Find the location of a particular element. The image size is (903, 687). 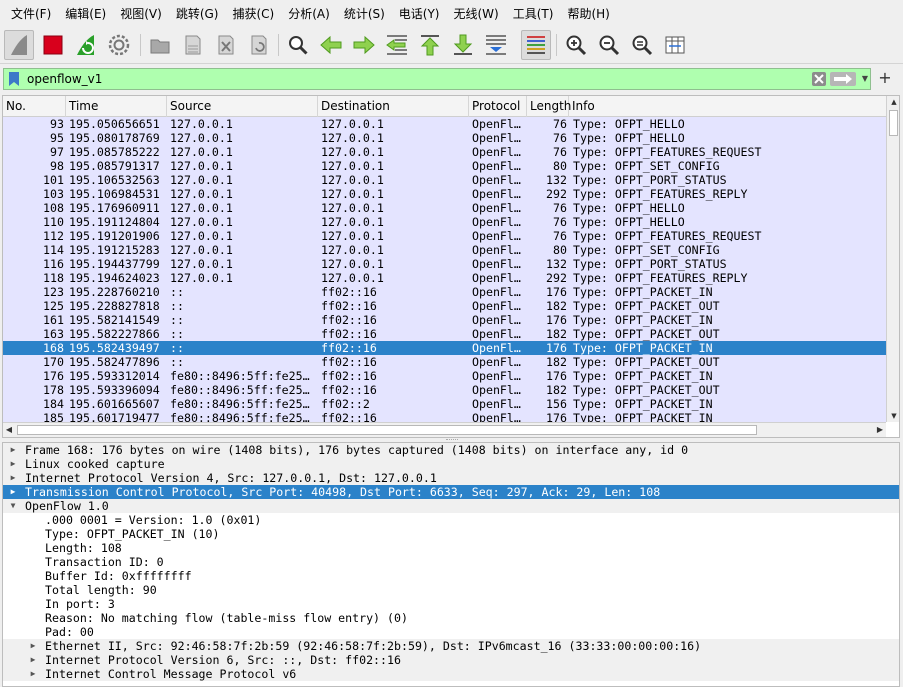

colorize-button is located at coordinates (536, 45).